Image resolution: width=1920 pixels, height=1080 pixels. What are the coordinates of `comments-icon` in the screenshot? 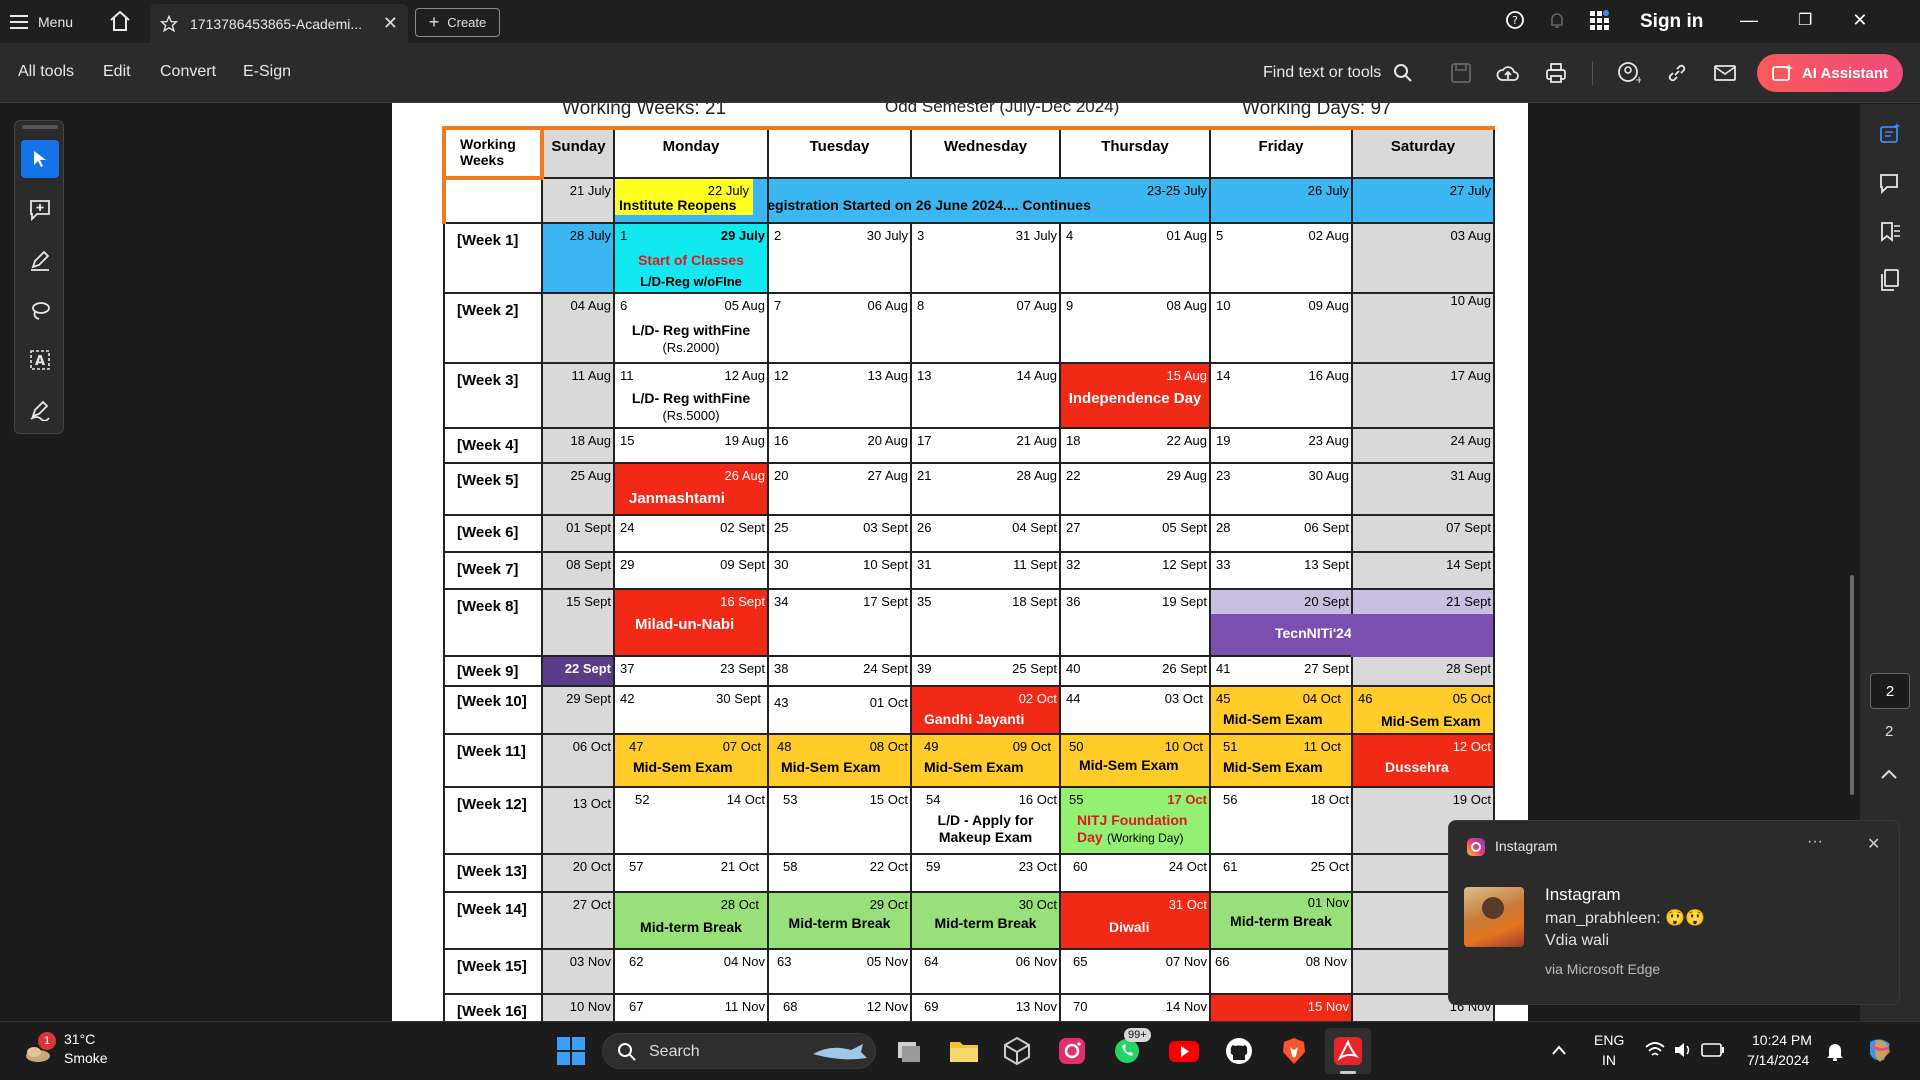 It's located at (1890, 184).